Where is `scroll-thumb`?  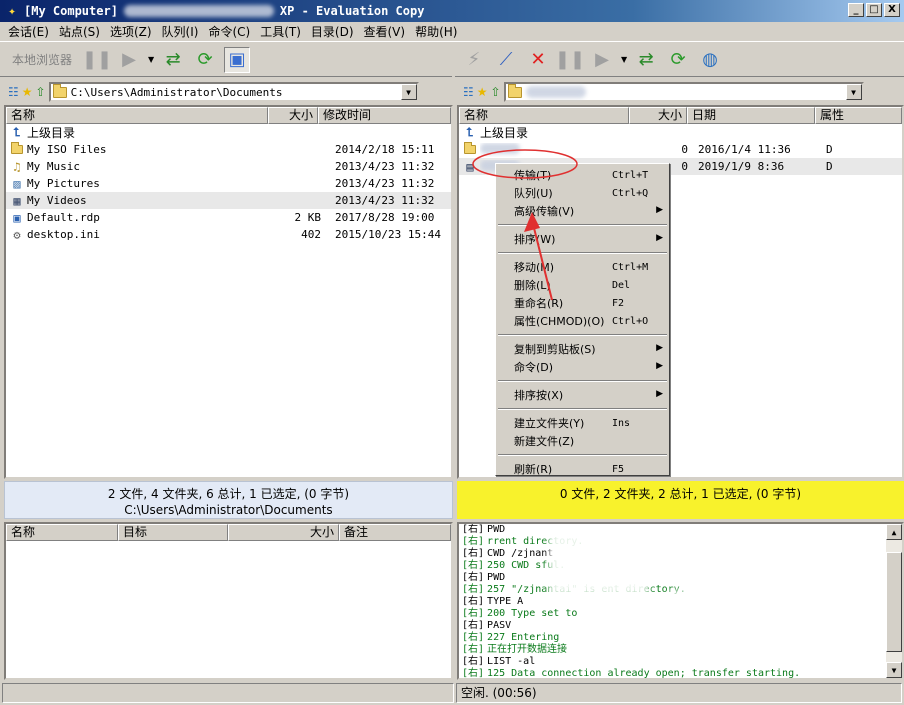
scroll-thumb is located at coordinates (894, 602).